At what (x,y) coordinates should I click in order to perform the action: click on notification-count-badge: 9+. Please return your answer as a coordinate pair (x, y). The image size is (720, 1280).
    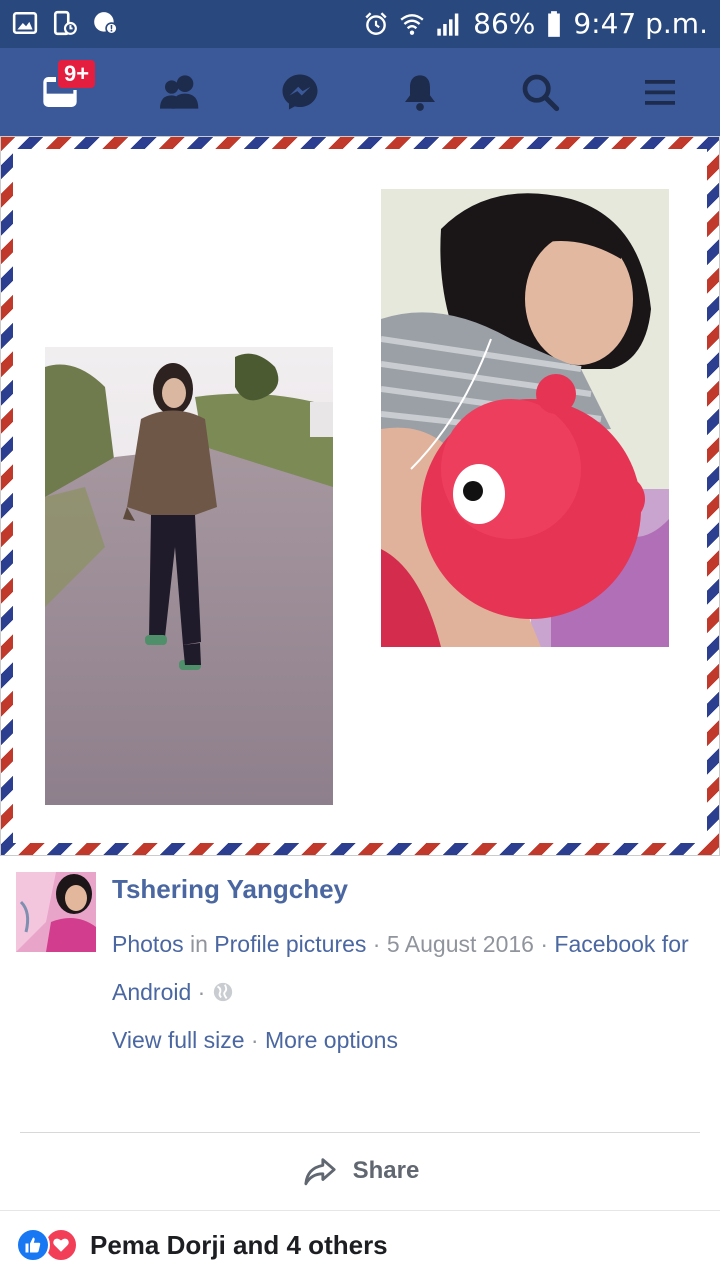
    Looking at the image, I should click on (77, 74).